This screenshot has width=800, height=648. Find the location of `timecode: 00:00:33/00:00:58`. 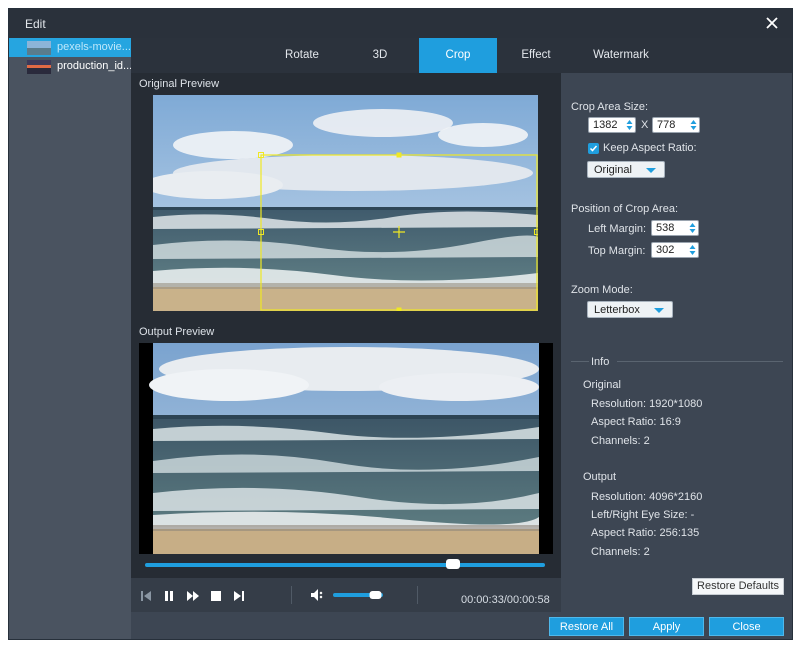

timecode: 00:00:33/00:00:58 is located at coordinates (505, 600).